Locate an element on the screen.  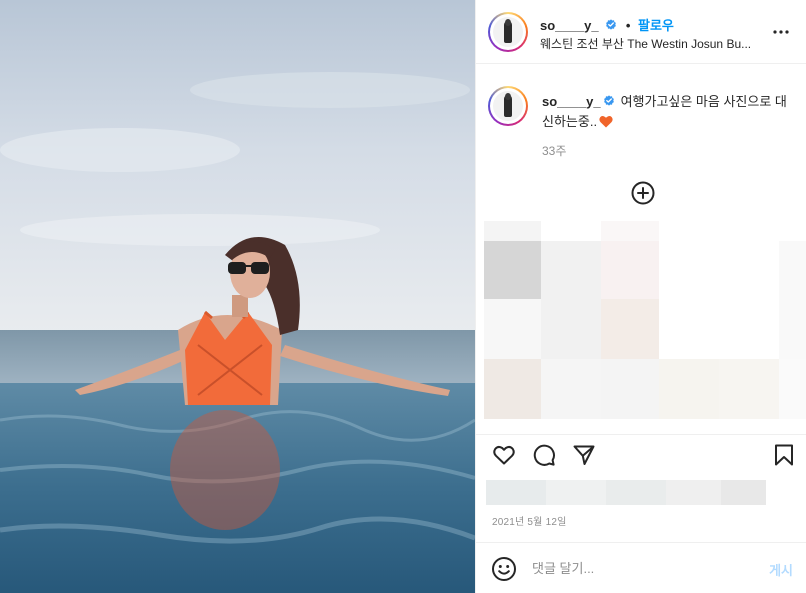
header-user-line: so____y_ • 팔로우 is located at coordinates (607, 24).